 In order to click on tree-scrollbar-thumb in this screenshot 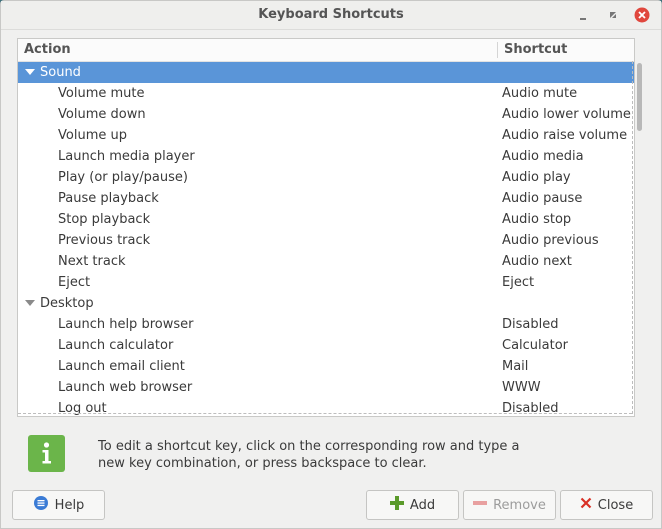, I will do `click(639, 97)`.